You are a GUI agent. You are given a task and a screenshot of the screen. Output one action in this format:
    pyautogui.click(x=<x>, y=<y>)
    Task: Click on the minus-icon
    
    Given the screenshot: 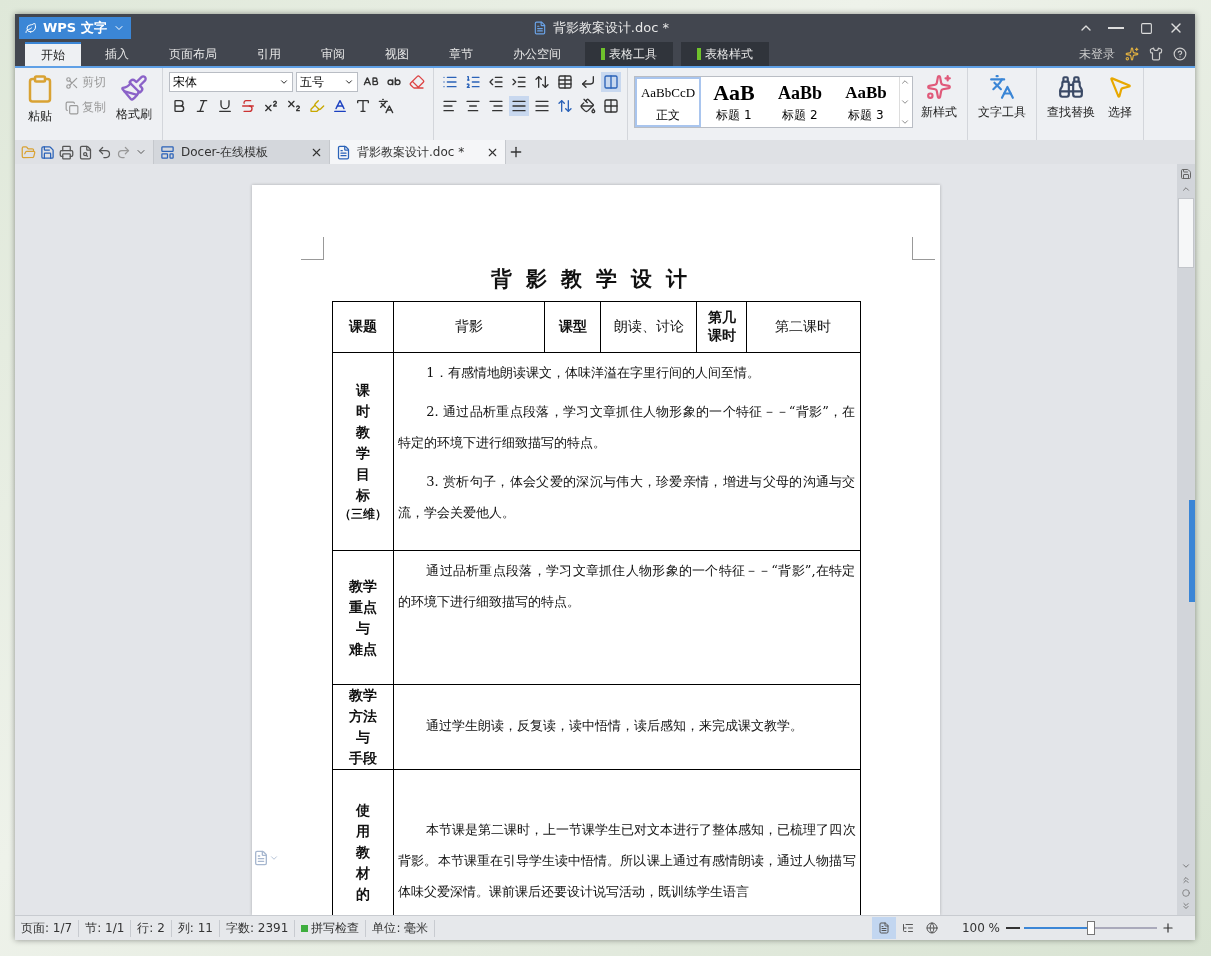 What is the action you would take?
    pyautogui.click(x=1116, y=28)
    